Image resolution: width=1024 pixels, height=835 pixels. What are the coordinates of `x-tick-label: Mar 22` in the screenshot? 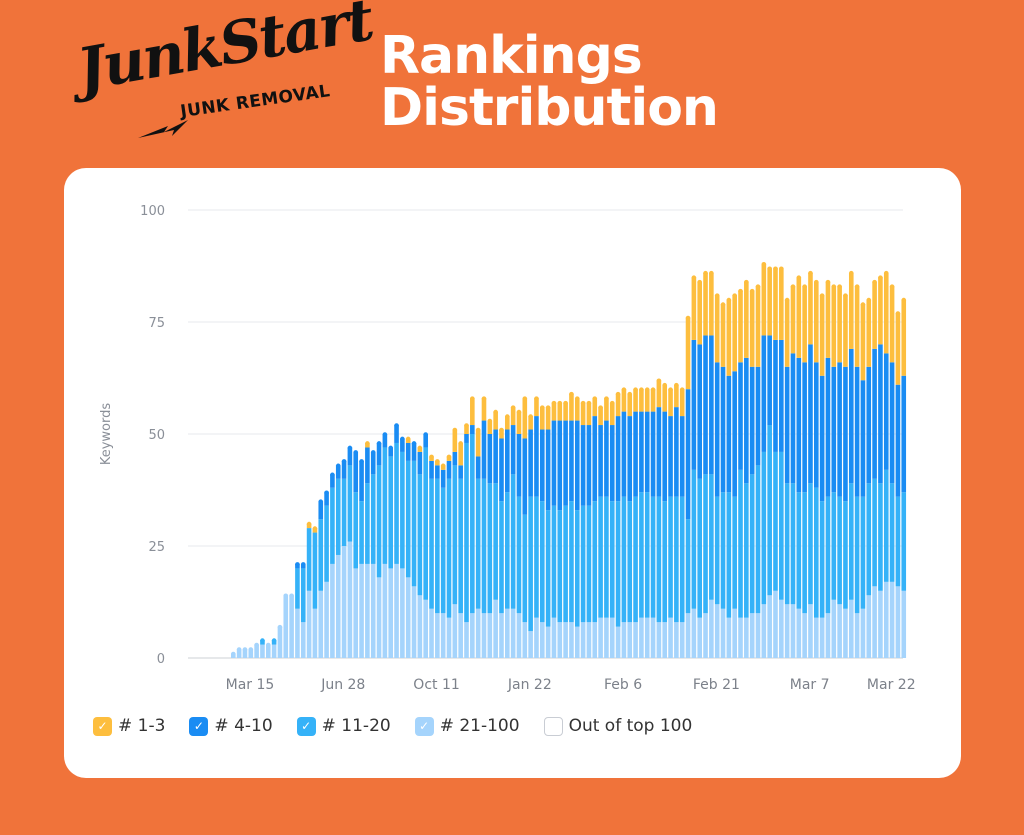 It's located at (891, 685).